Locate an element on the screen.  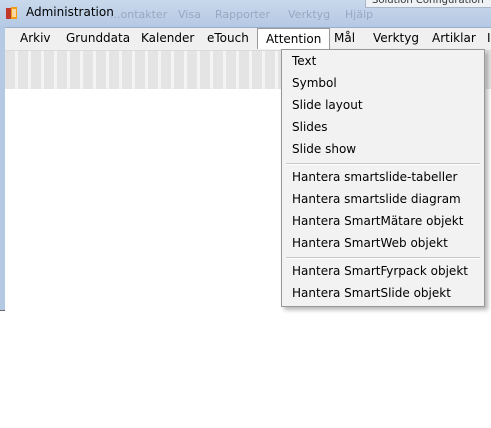
menu-item-text: Text is located at coordinates (304, 61).